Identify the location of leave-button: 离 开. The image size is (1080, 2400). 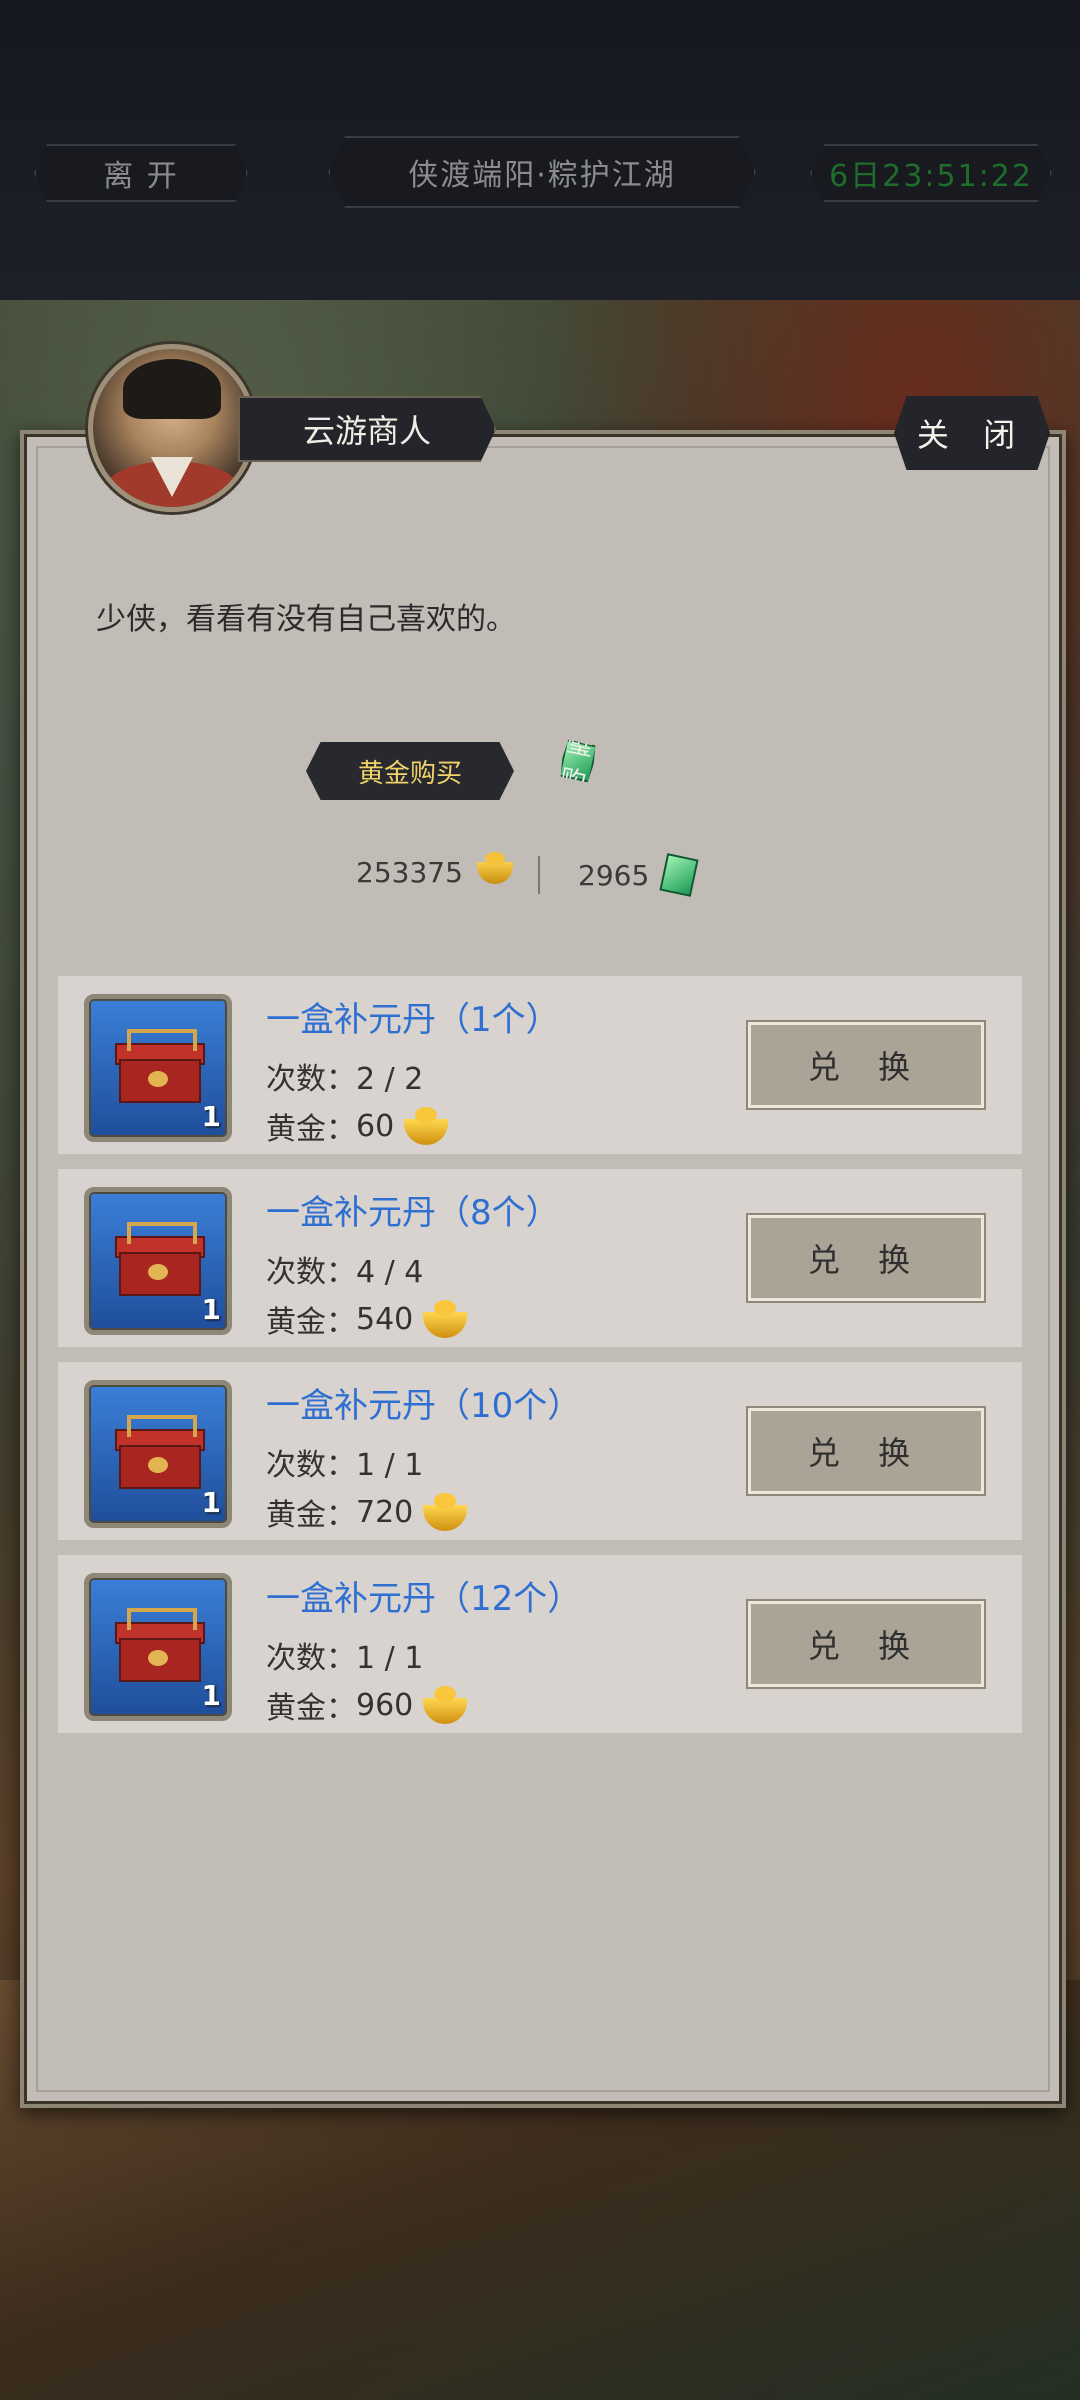
(141, 173).